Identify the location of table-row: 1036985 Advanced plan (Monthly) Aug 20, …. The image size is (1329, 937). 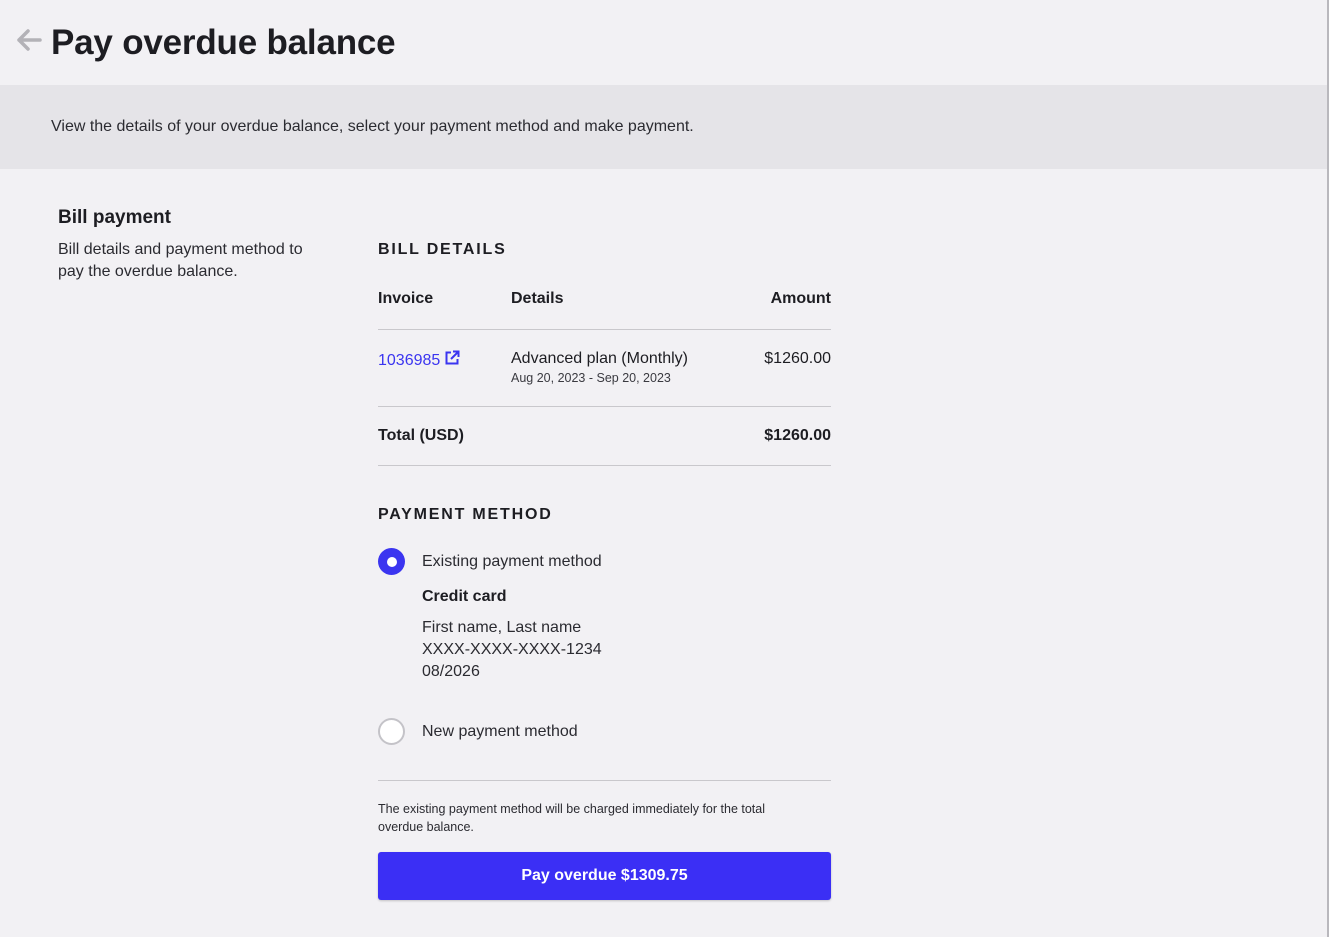
(604, 368).